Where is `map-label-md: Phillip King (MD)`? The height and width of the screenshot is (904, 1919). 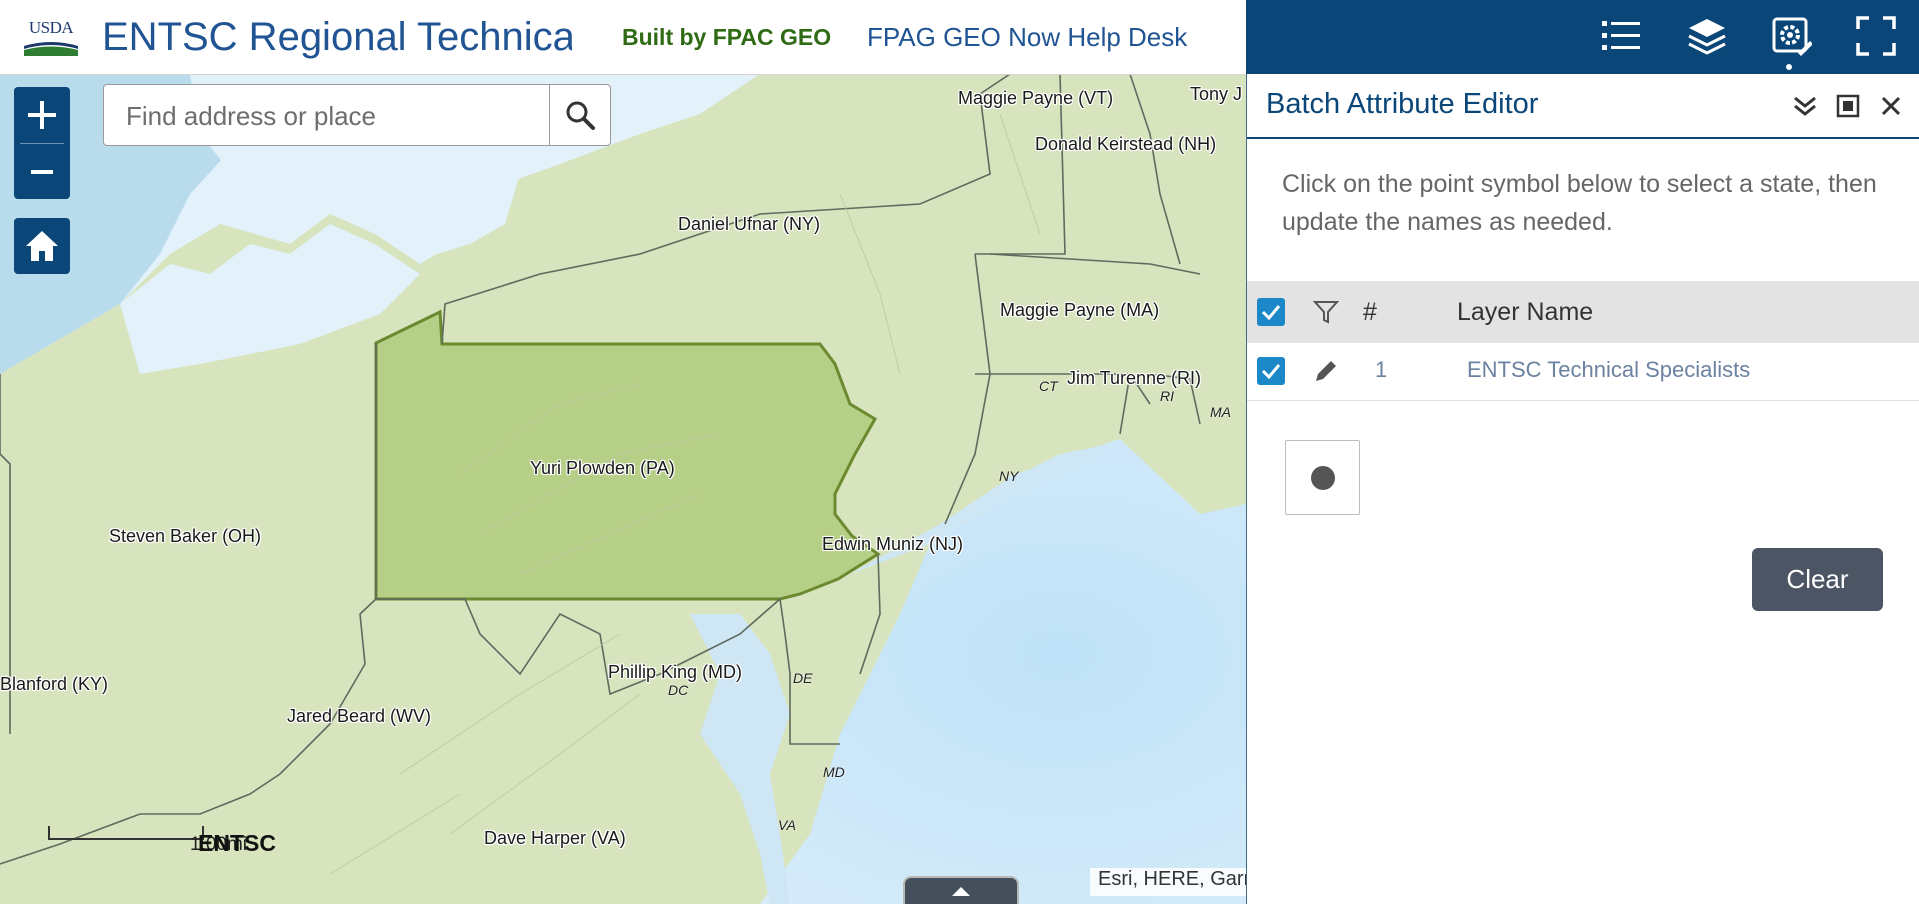 map-label-md: Phillip King (MD) is located at coordinates (675, 672).